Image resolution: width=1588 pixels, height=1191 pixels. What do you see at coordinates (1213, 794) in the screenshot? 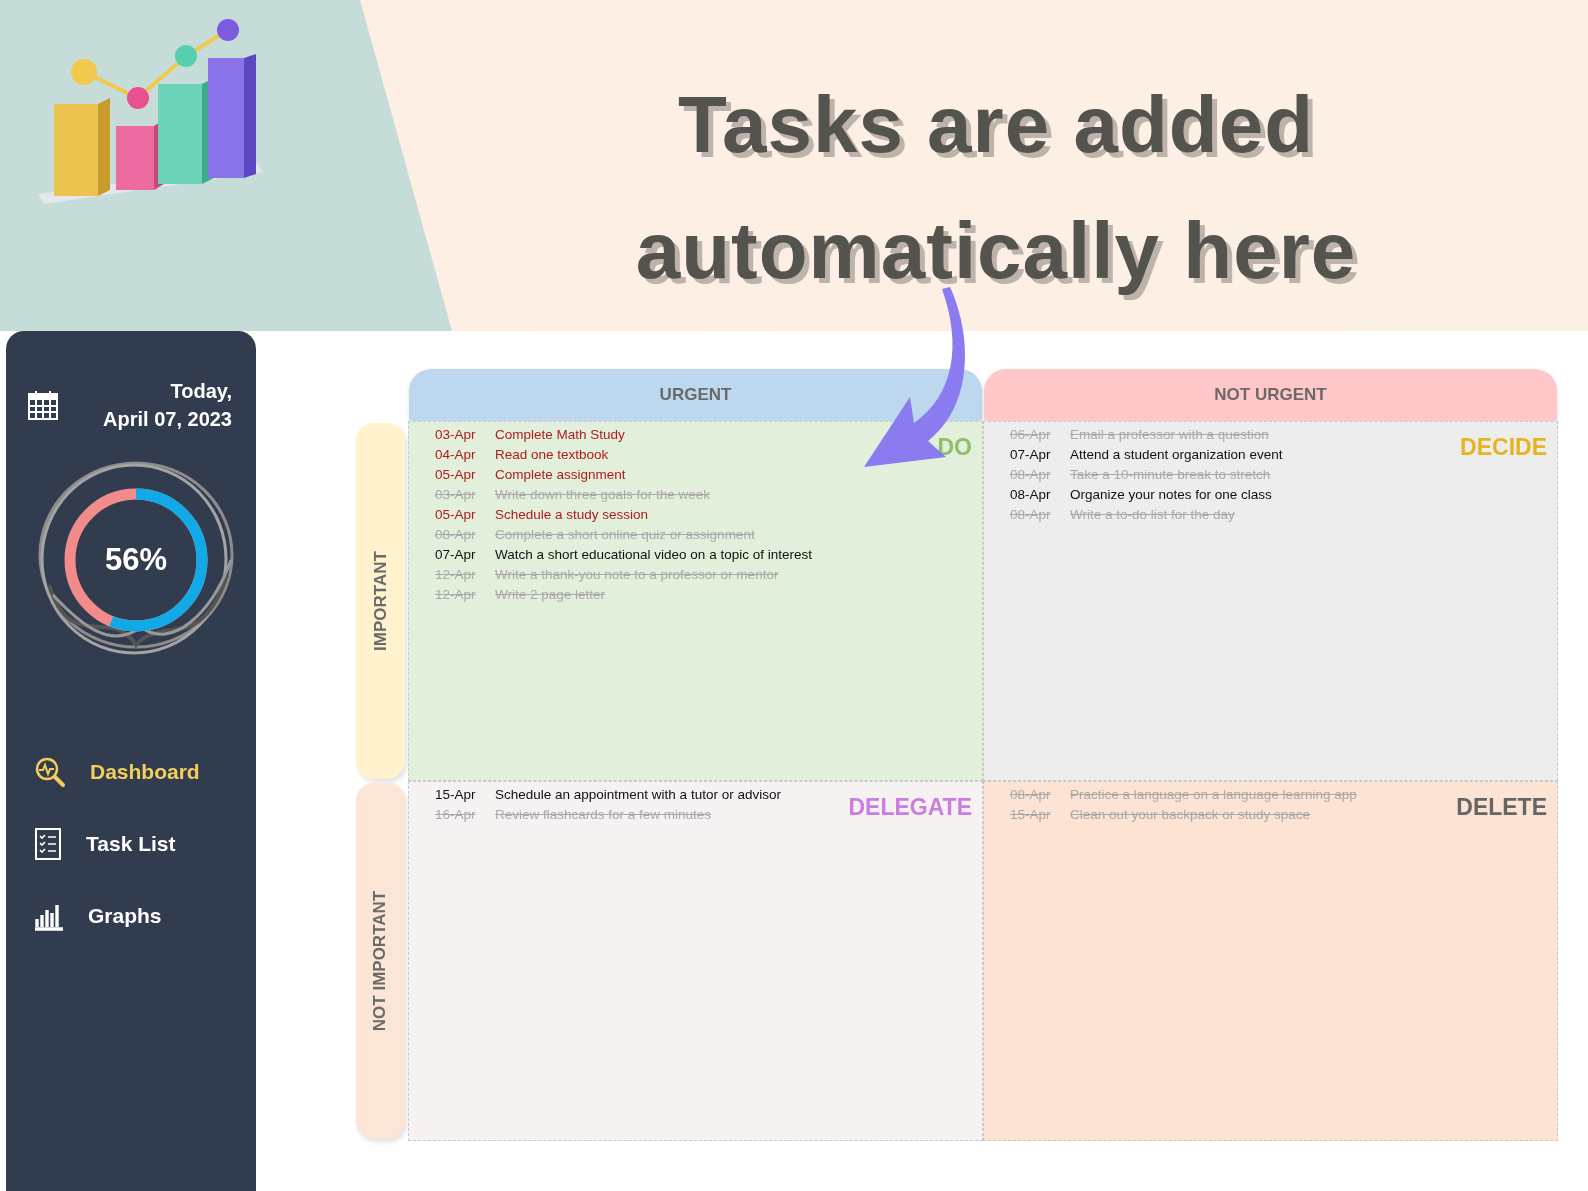
I see `task-text: Practice a language on a language learning app` at bounding box center [1213, 794].